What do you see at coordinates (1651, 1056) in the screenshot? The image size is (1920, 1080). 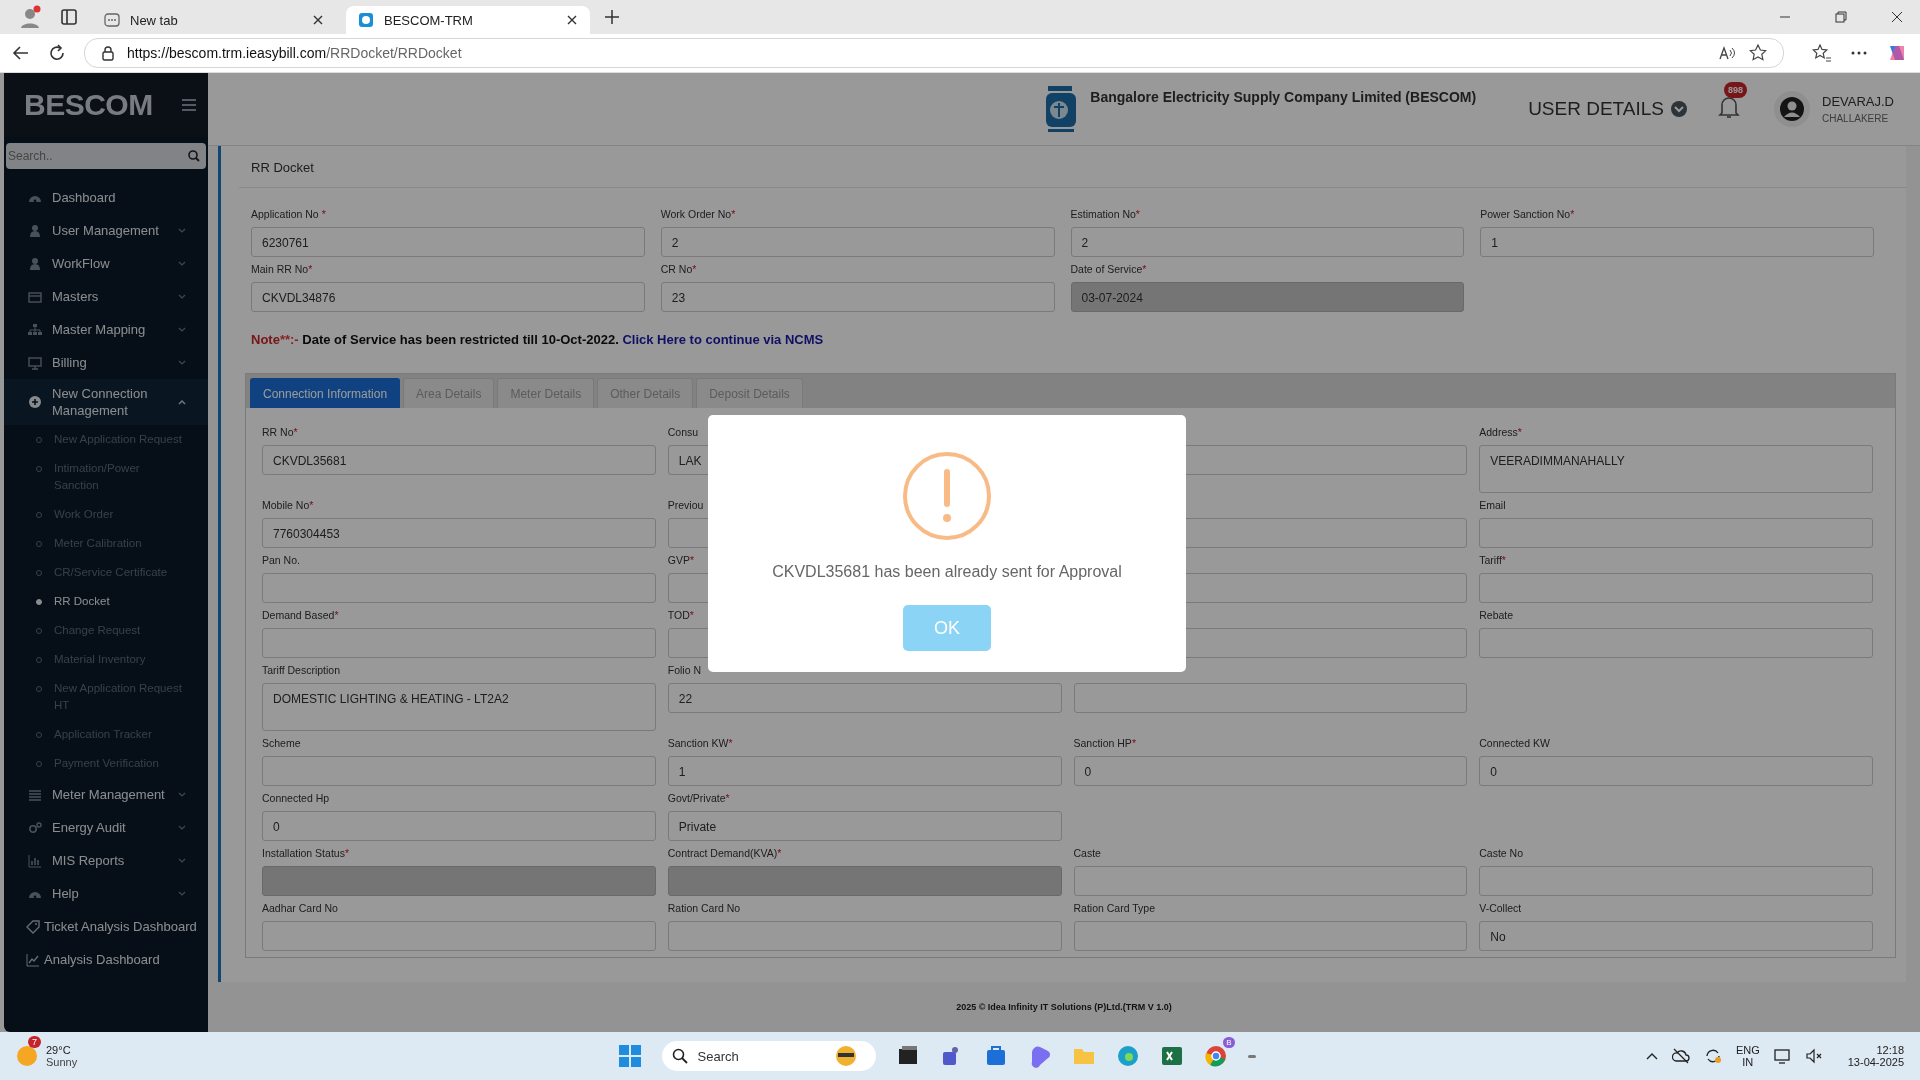 I see `chevron-up-icon` at bounding box center [1651, 1056].